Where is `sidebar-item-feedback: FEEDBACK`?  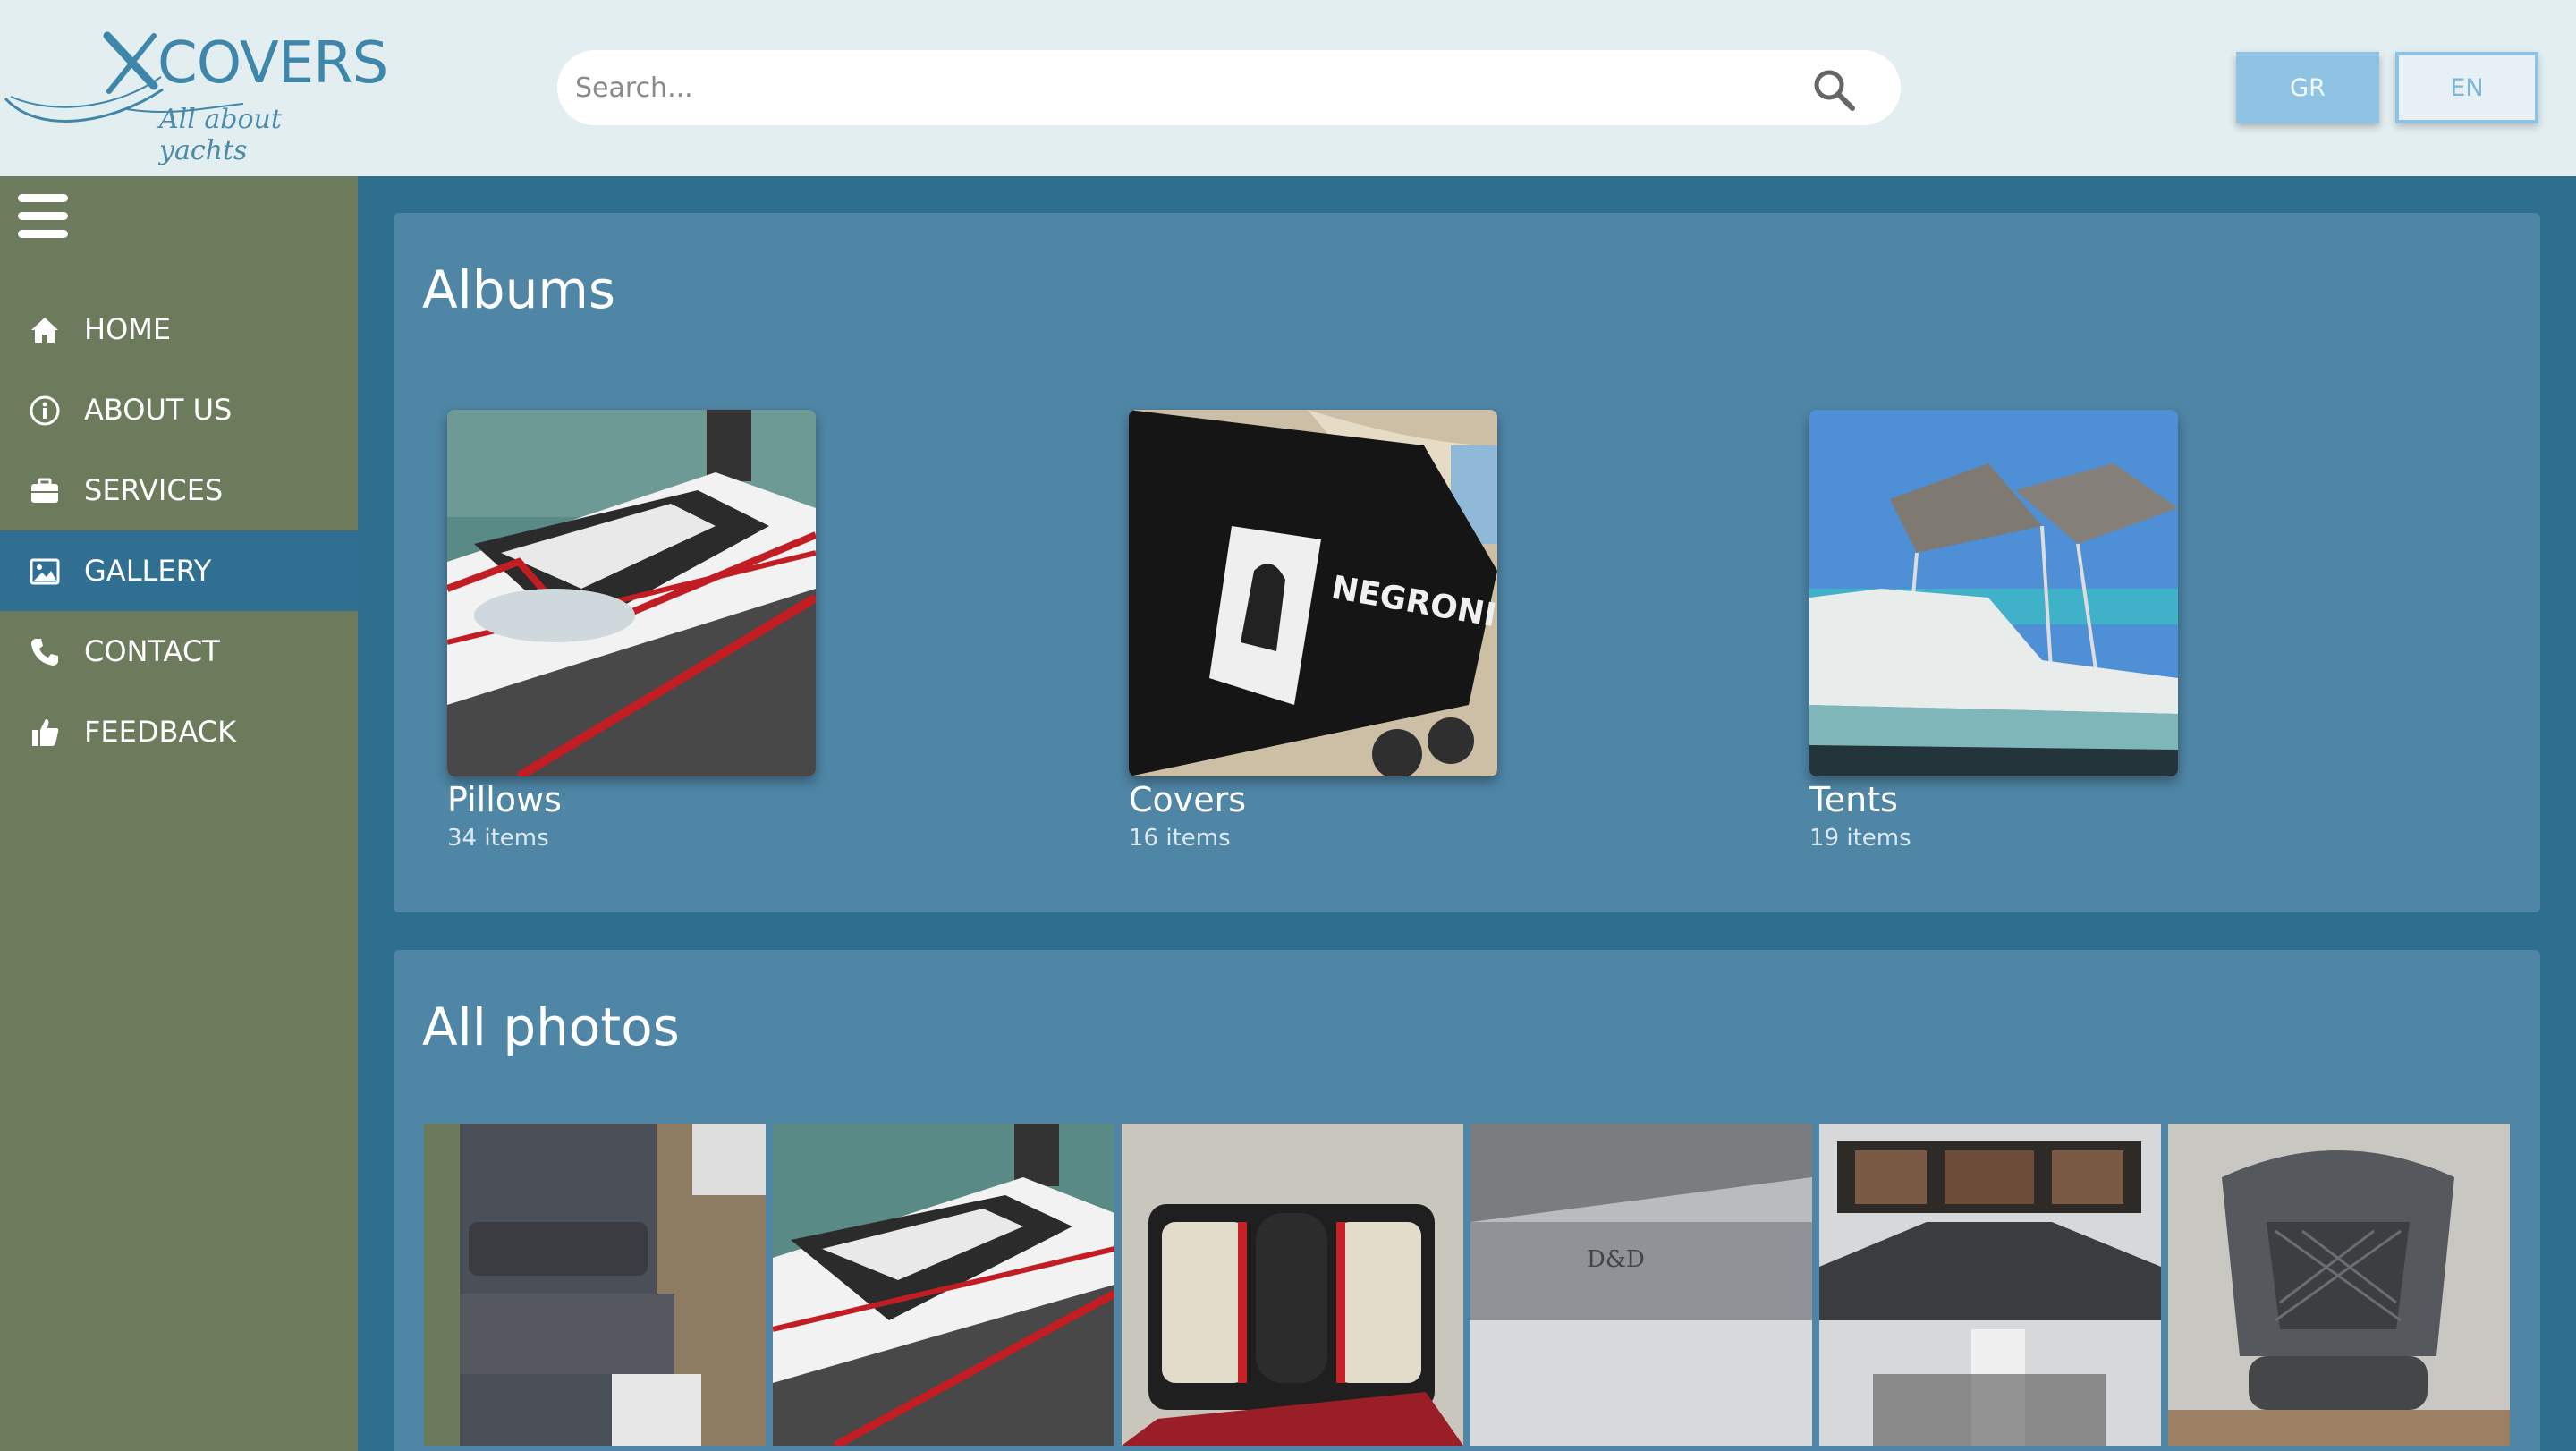 sidebar-item-feedback: FEEDBACK is located at coordinates (179, 732).